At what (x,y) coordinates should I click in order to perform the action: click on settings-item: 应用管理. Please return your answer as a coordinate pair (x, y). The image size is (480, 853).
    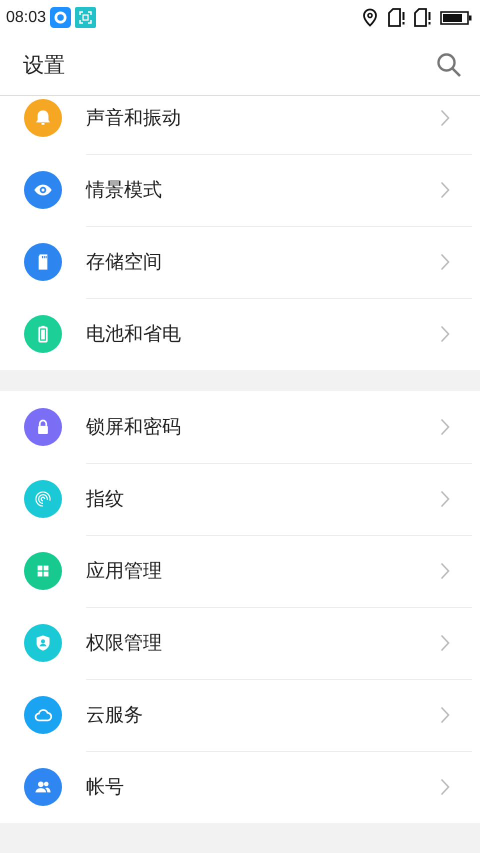
    Looking at the image, I should click on (240, 571).